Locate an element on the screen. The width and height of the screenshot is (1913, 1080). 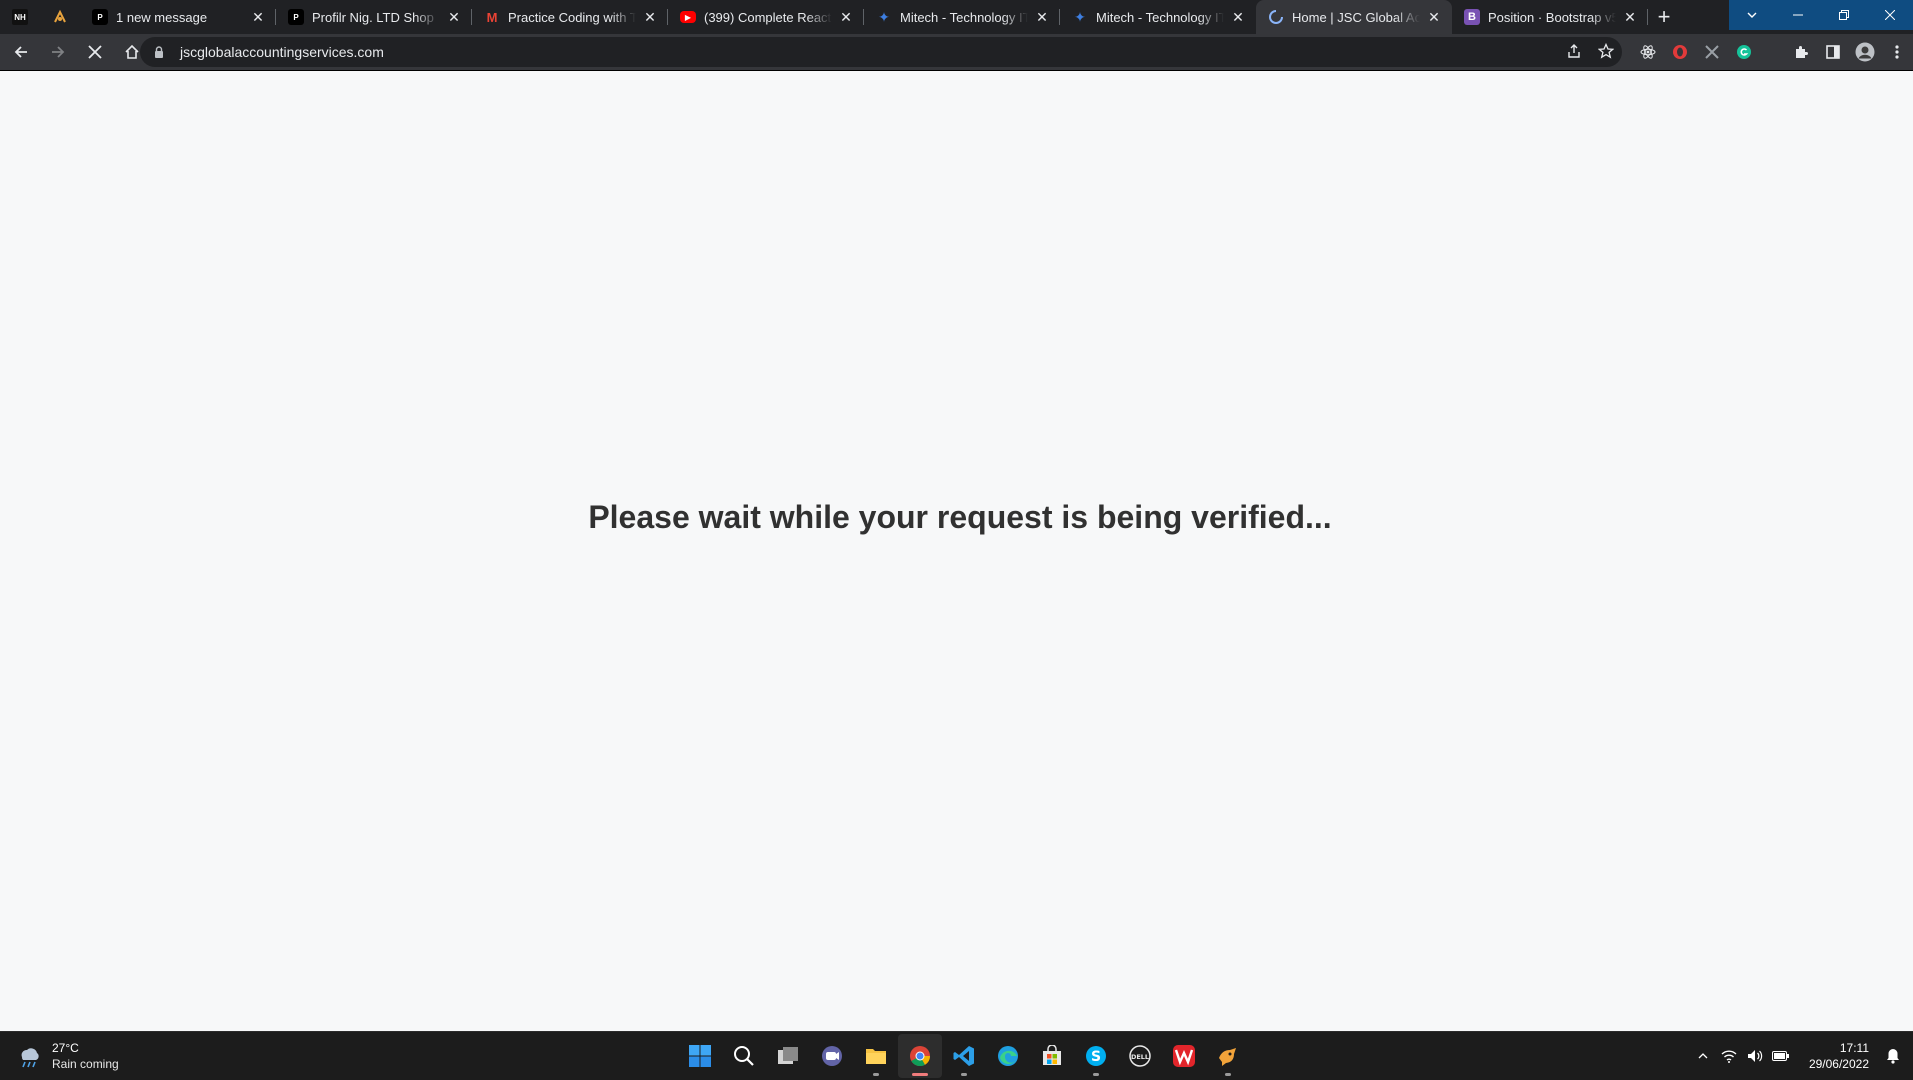
loading-spinner-icon is located at coordinates (1276, 17).